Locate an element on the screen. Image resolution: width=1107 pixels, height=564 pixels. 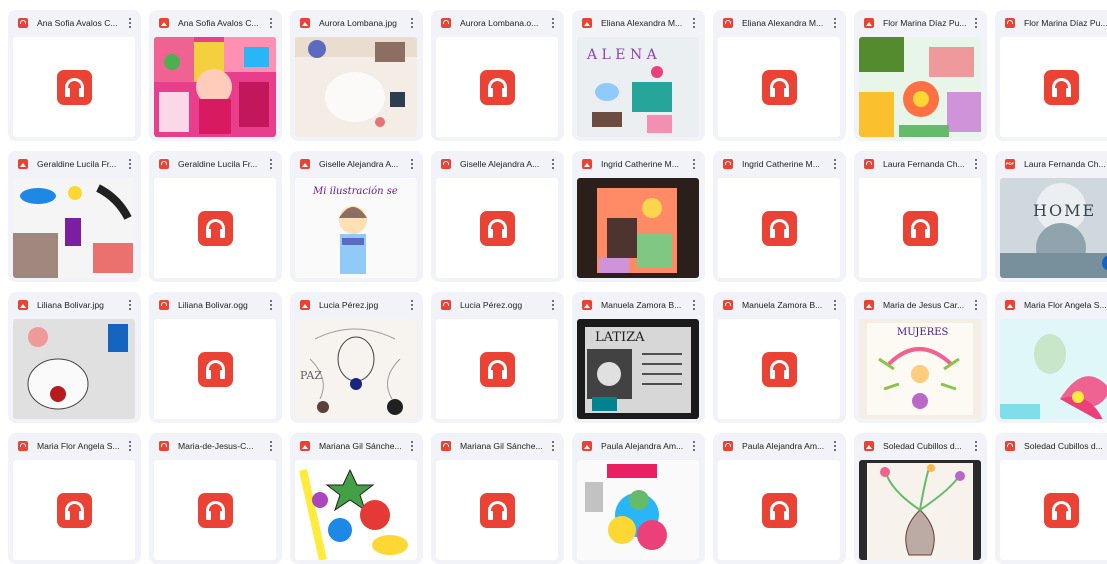
file-card: Liliana Bolivar.ogg is located at coordinates (215, 357).